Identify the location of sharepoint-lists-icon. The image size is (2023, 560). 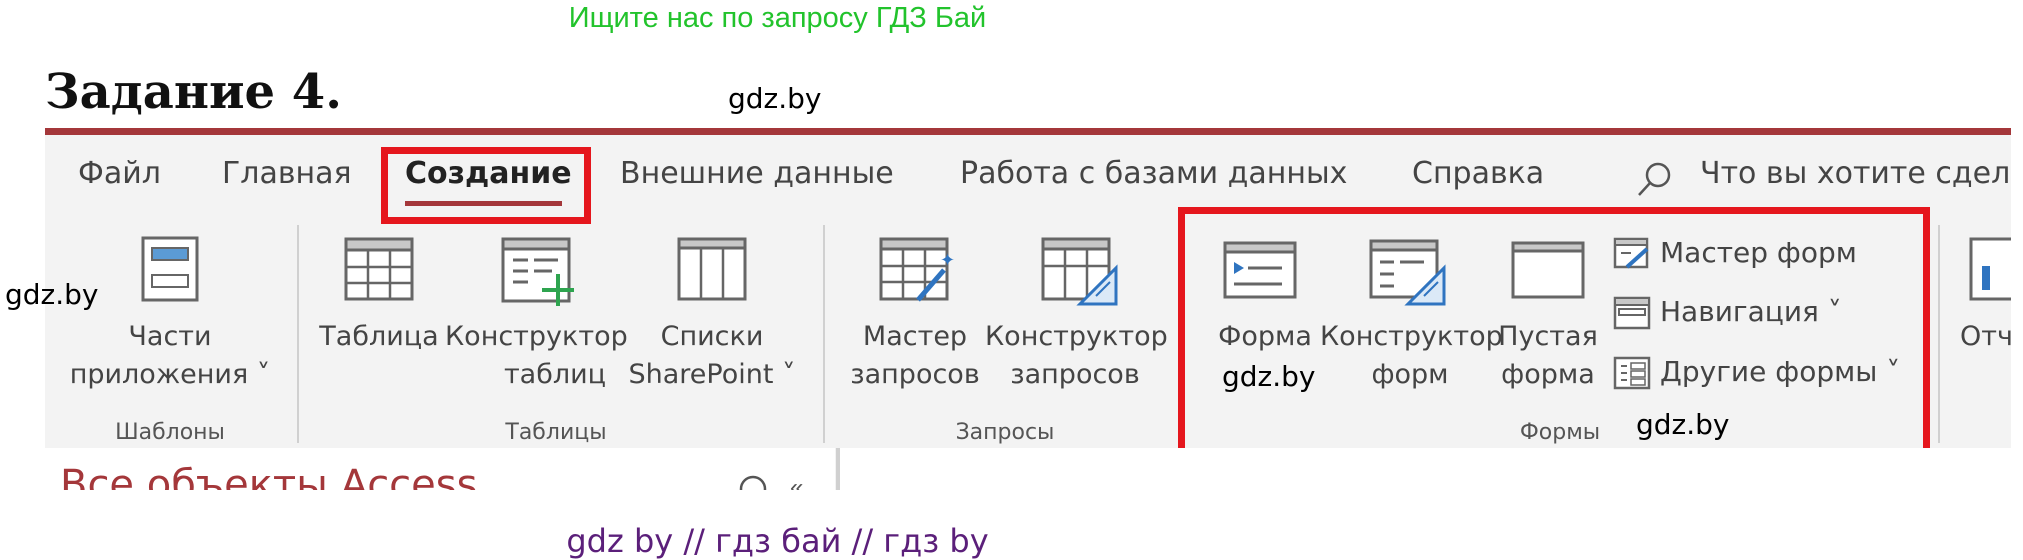
(712, 271).